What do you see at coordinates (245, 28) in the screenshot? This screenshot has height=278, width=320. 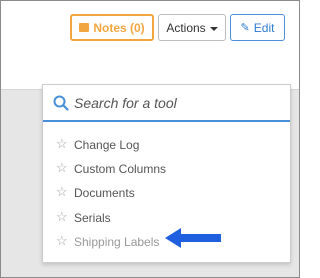 I see `pencil-icon: ✎` at bounding box center [245, 28].